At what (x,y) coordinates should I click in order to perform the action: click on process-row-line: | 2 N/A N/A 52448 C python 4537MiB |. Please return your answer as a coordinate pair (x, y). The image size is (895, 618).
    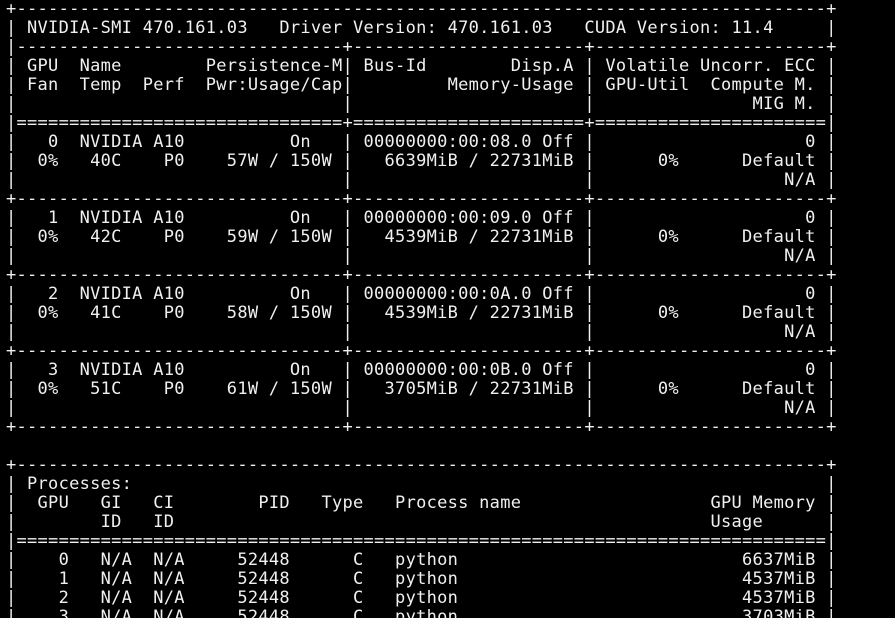
    Looking at the image, I should click on (421, 598).